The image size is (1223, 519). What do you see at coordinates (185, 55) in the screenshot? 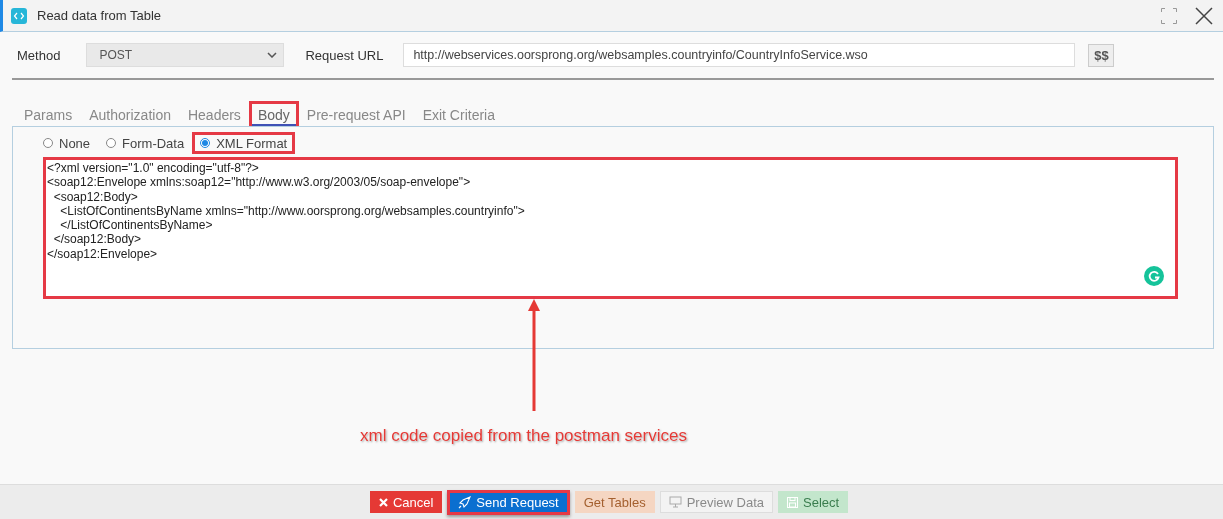
I see `method-dropdown: POST` at bounding box center [185, 55].